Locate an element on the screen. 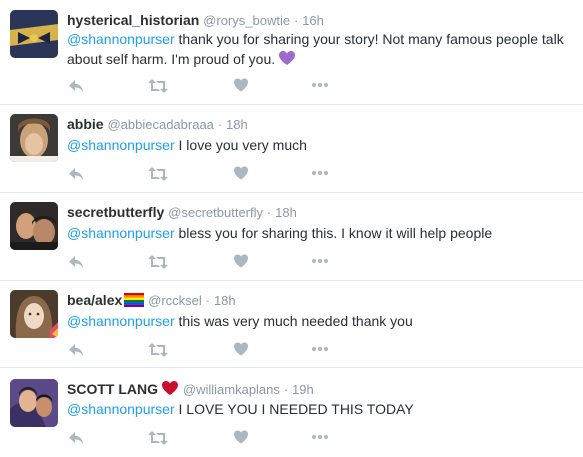  rainbow-flag-icon is located at coordinates (134, 300).